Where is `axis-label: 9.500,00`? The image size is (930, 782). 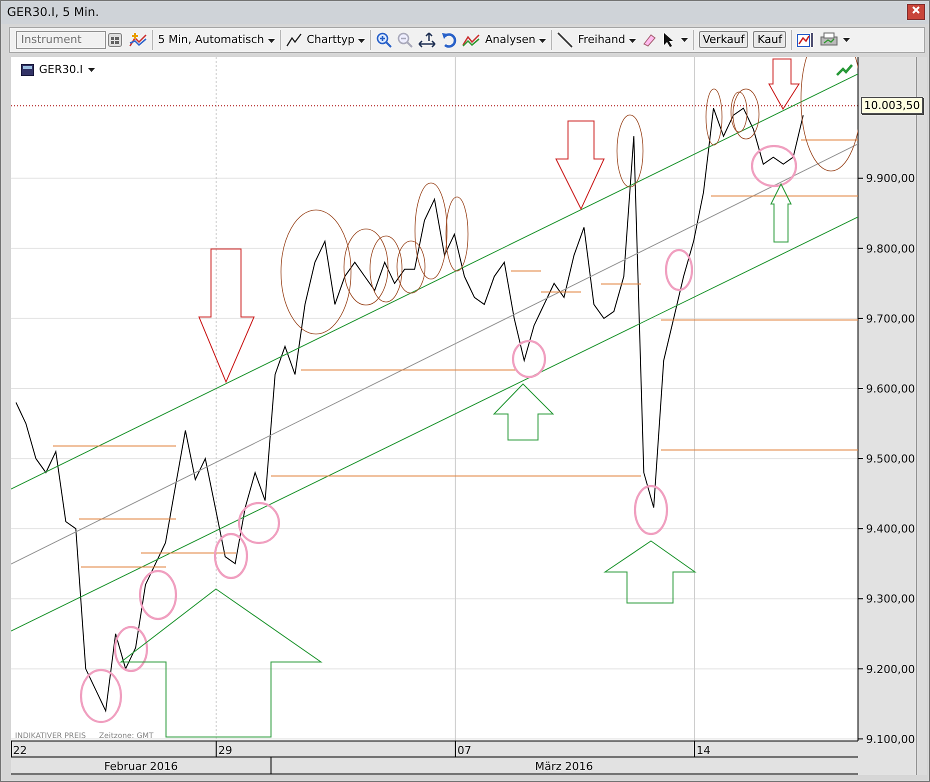
axis-label: 9.500,00 is located at coordinates (890, 459).